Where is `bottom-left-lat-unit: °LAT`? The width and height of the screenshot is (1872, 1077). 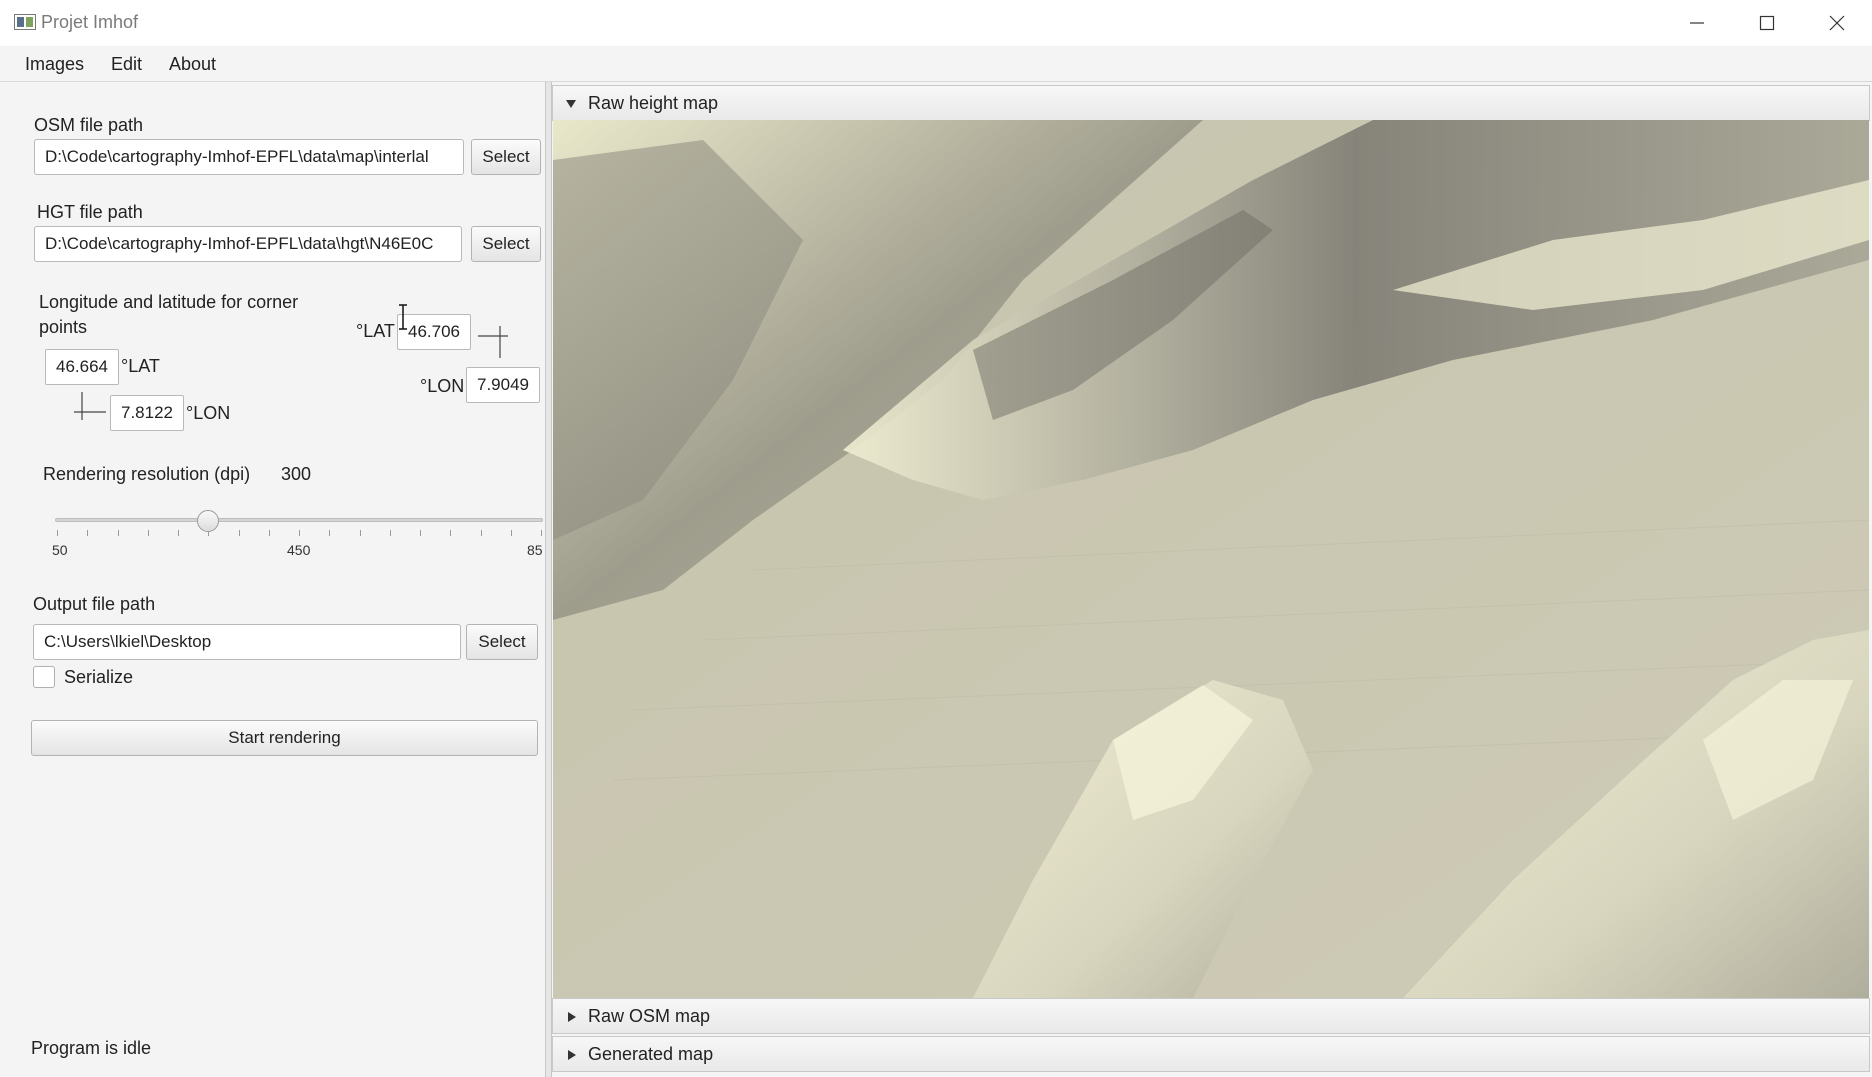 bottom-left-lat-unit: °LAT is located at coordinates (140, 366).